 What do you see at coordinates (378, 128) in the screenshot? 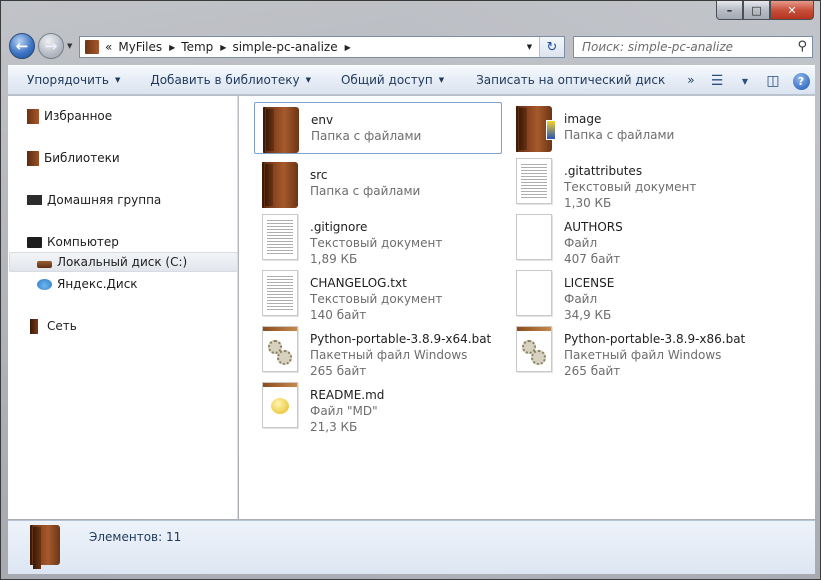
I see `file-item-env: env Папка с файлами` at bounding box center [378, 128].